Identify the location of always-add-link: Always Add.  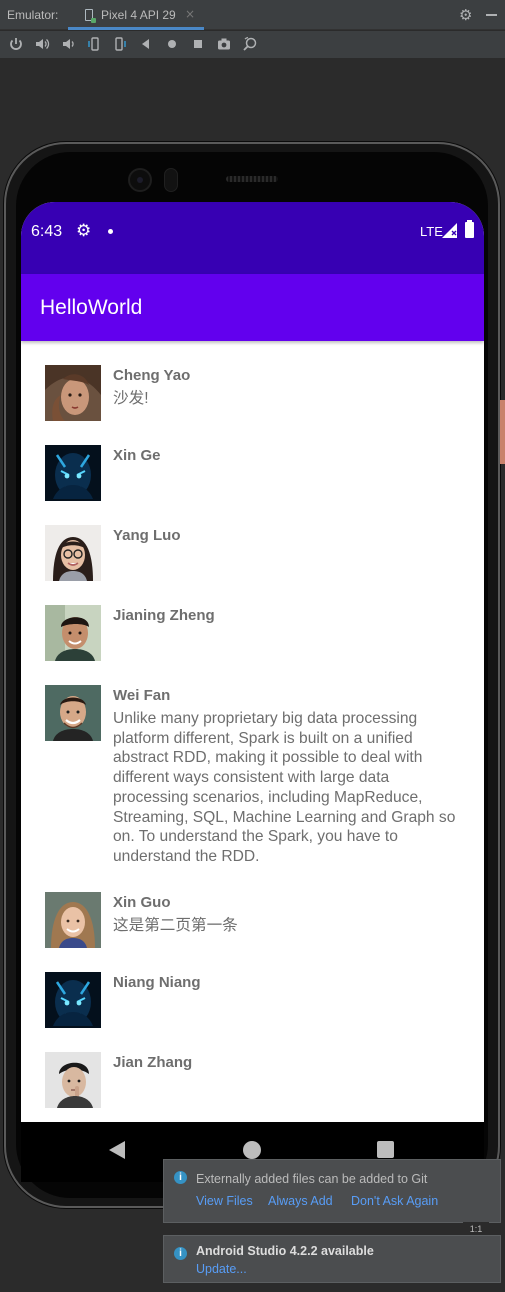
(300, 1201).